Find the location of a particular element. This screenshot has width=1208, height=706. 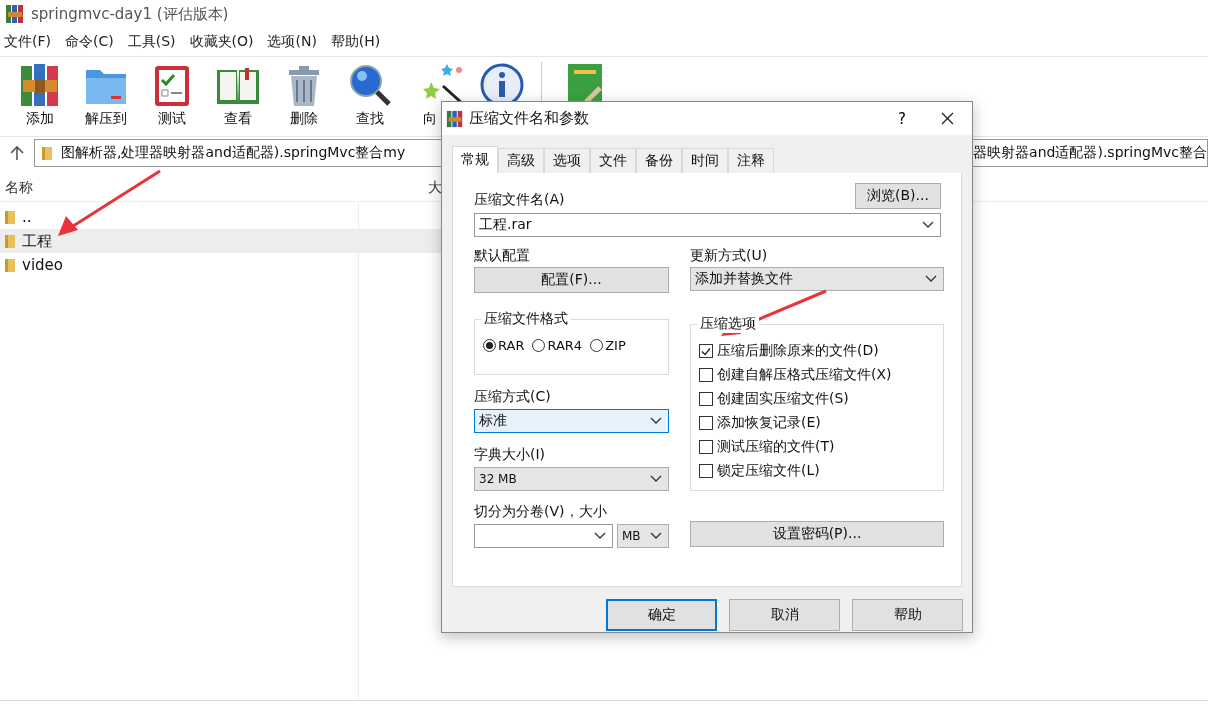

checkbox-option: 创建自解压格式压缩文件(X) is located at coordinates (817, 375).